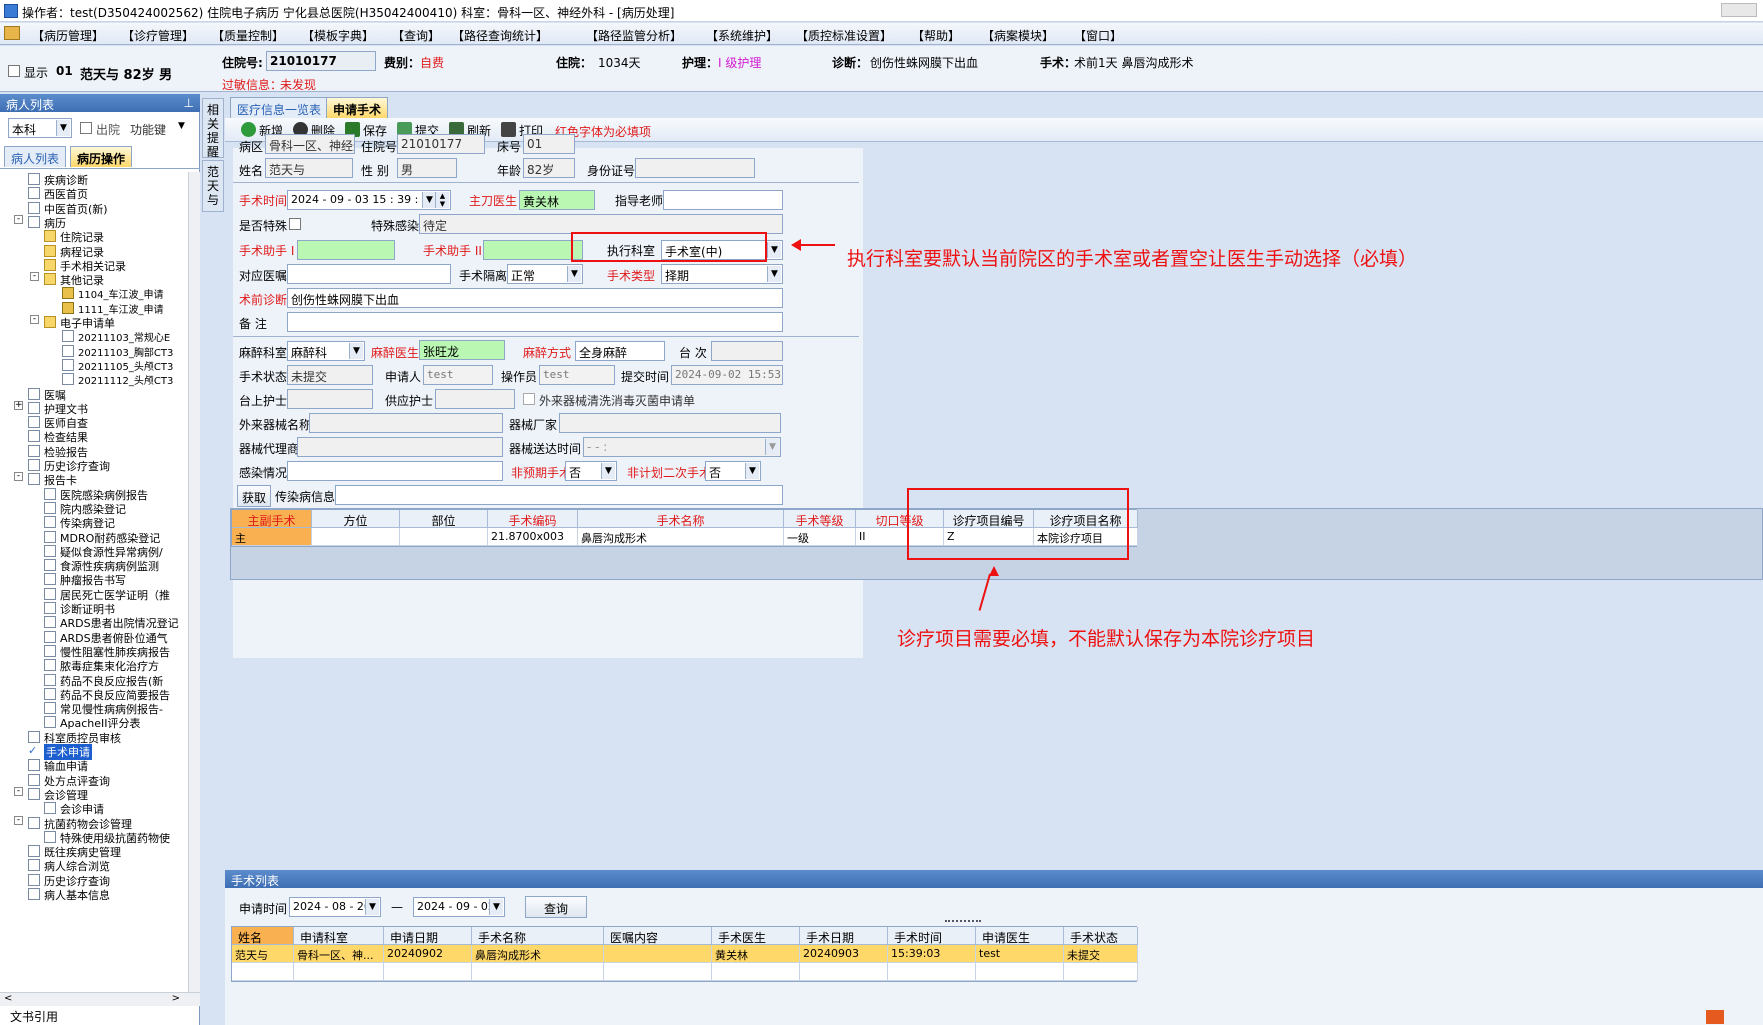 The width and height of the screenshot is (1763, 1025). I want to click on list-header: 手术状态, so click(1101, 936).